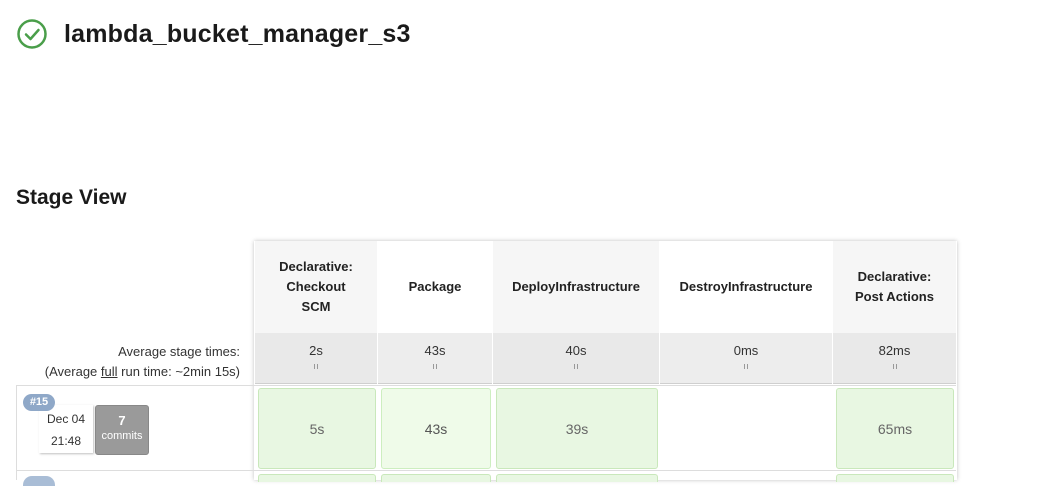 This screenshot has width=1040, height=486. Describe the element at coordinates (122, 430) in the screenshot. I see `commits-button: 7 commits` at that location.